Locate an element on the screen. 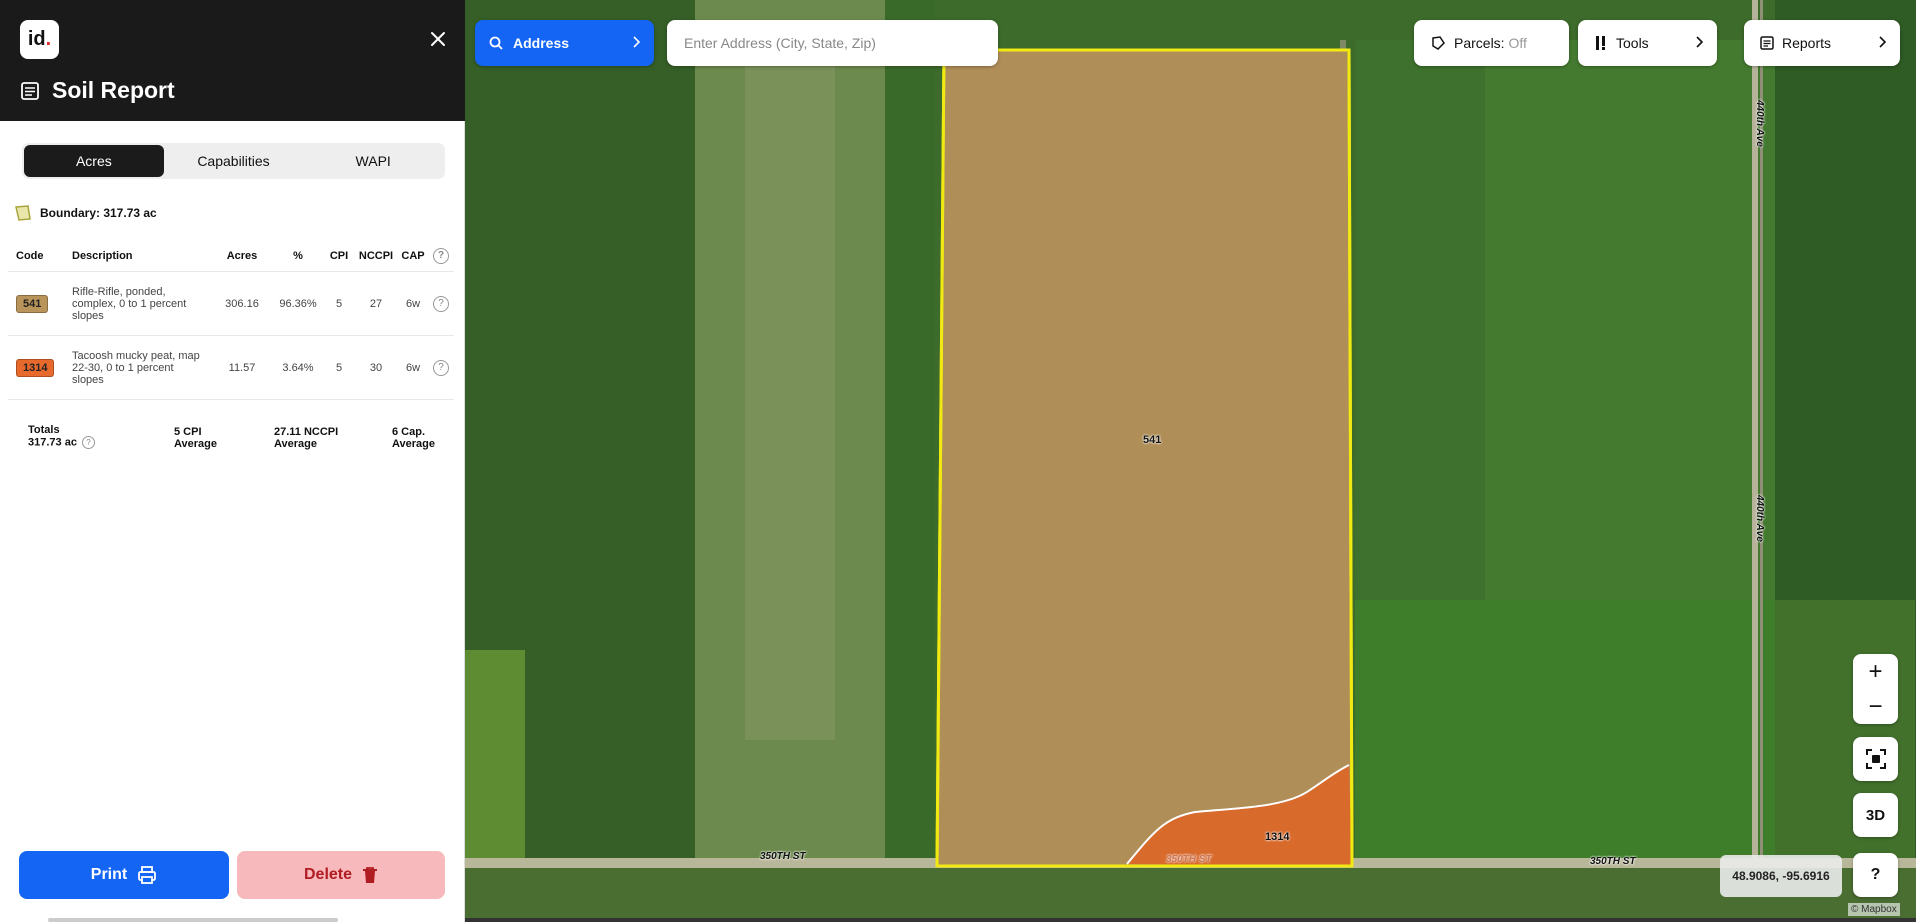  logo-text: id. is located at coordinates (39, 39).